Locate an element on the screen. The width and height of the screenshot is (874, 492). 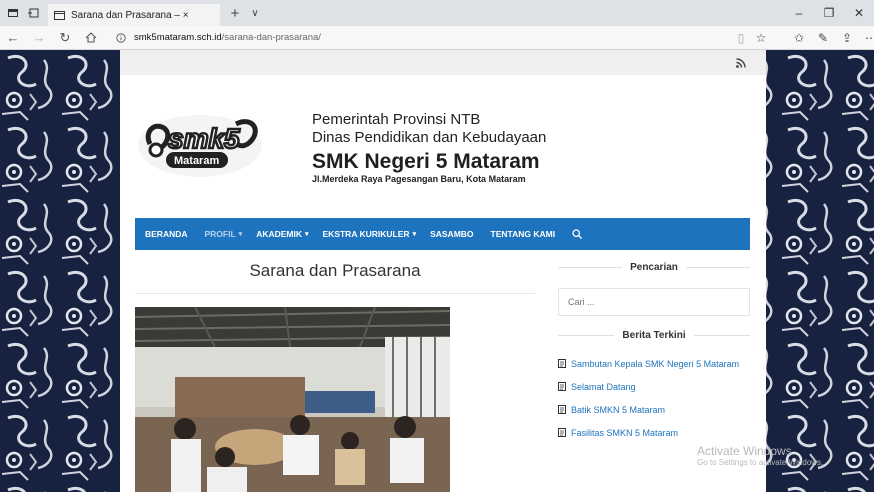
menu-item-ekstra-kurikuler: EKSTRA KURIKULER ▾ is located at coordinates (370, 234).